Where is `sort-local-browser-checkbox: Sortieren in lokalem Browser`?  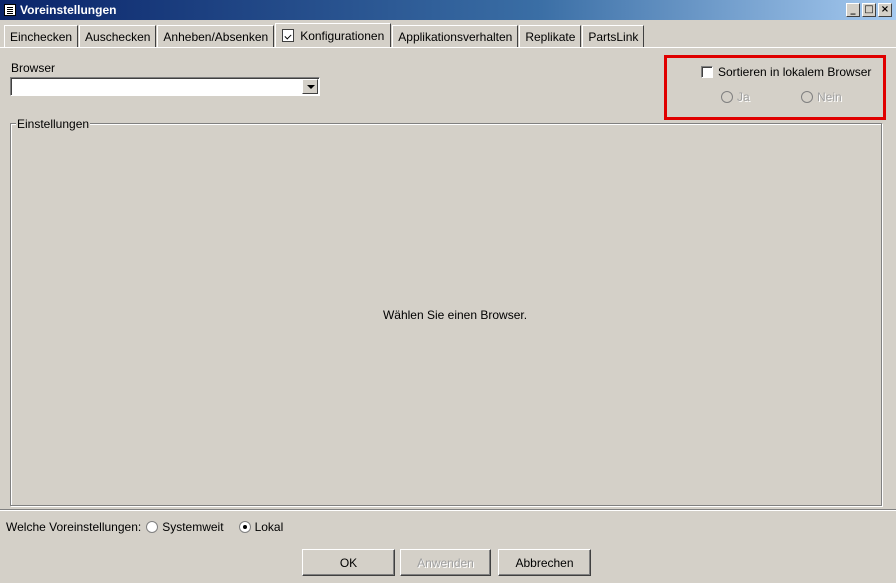 sort-local-browser-checkbox: Sortieren in lokalem Browser is located at coordinates (786, 72).